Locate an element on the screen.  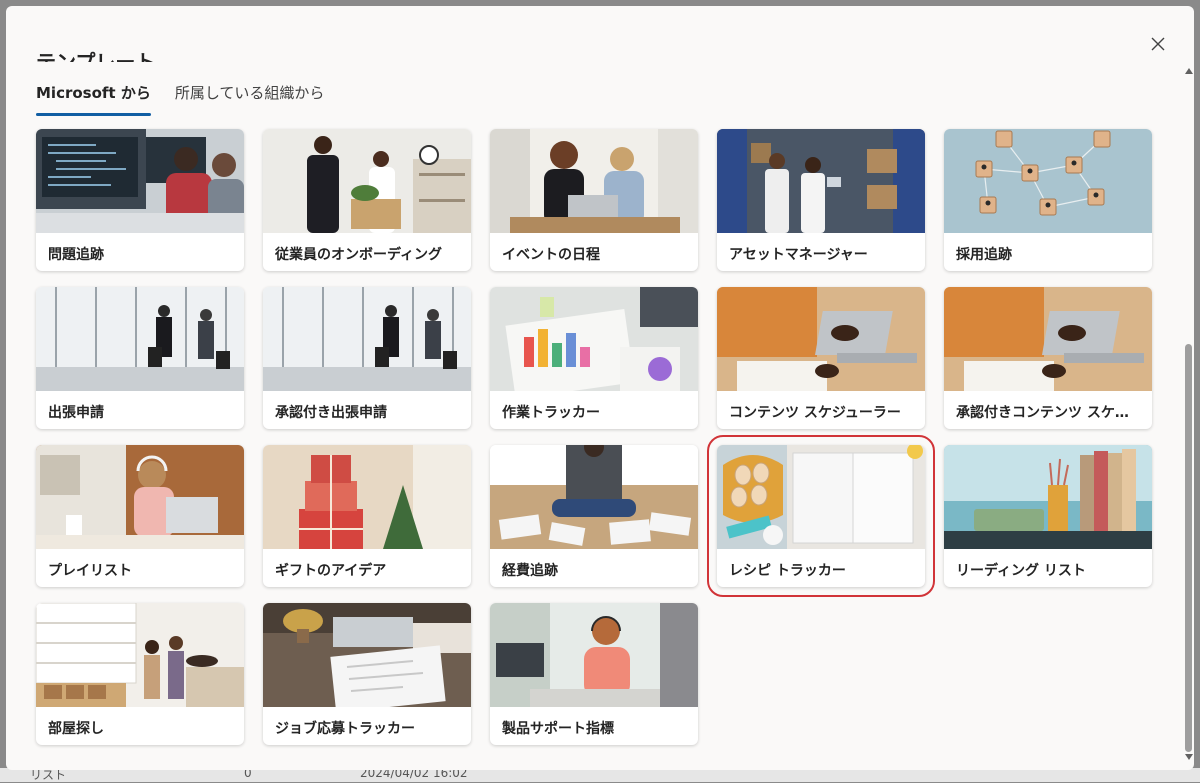
template-card-gift-ideas: ギフトのアイデア is located at coordinates (367, 516).